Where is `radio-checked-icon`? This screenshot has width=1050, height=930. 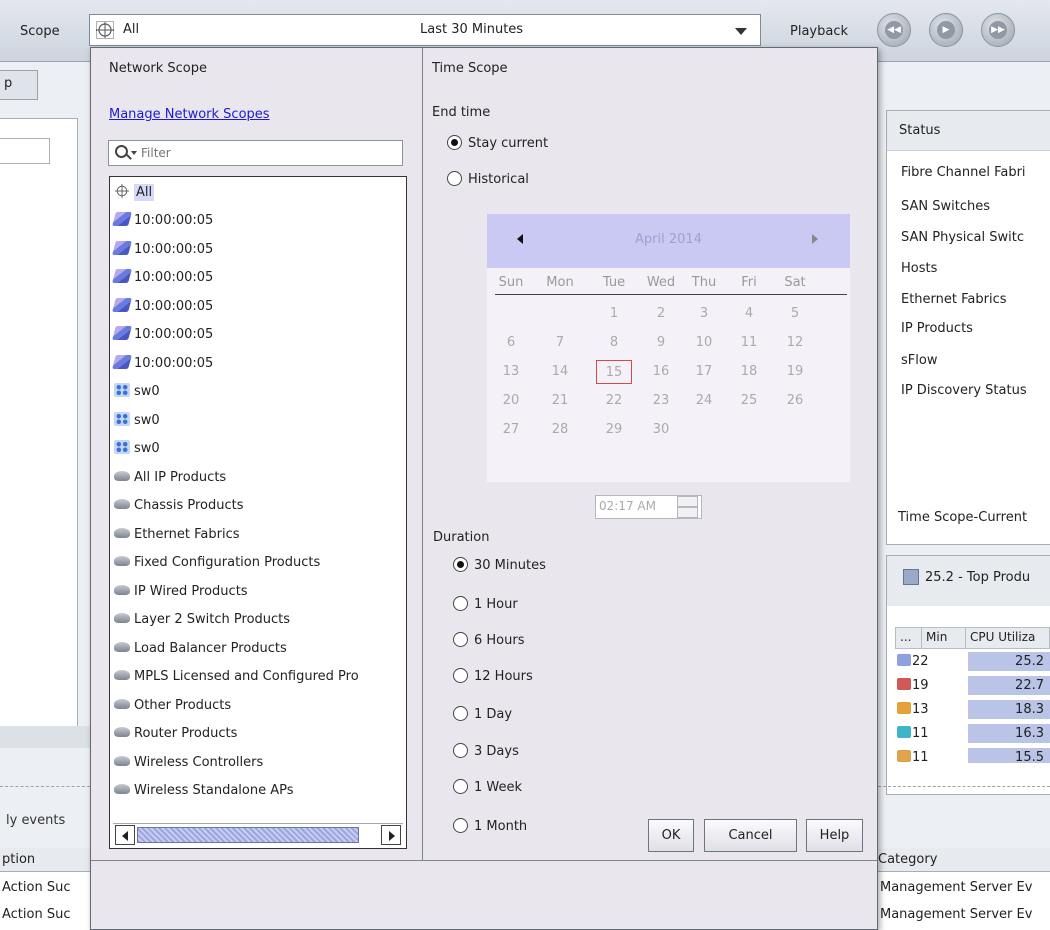
radio-checked-icon is located at coordinates (454, 142).